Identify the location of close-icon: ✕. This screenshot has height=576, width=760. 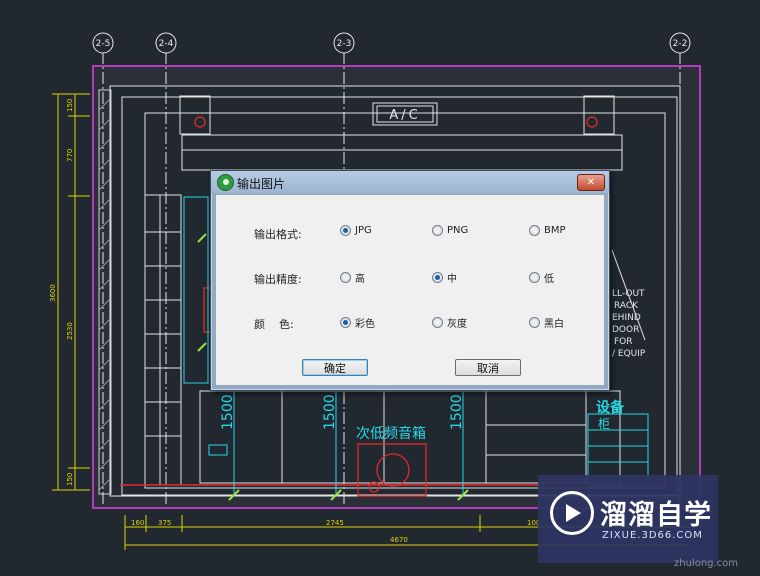
(591, 182).